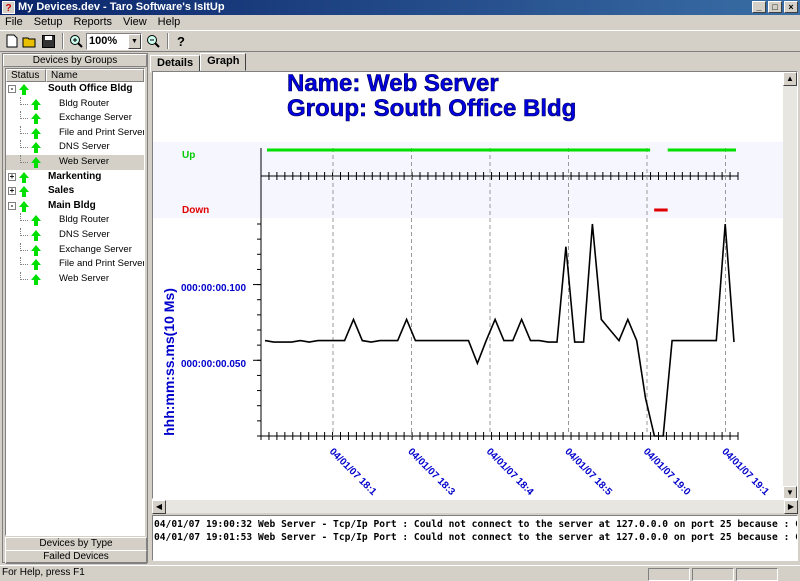 This screenshot has height=581, width=800. I want to click on help-icon: ?, so click(181, 41).